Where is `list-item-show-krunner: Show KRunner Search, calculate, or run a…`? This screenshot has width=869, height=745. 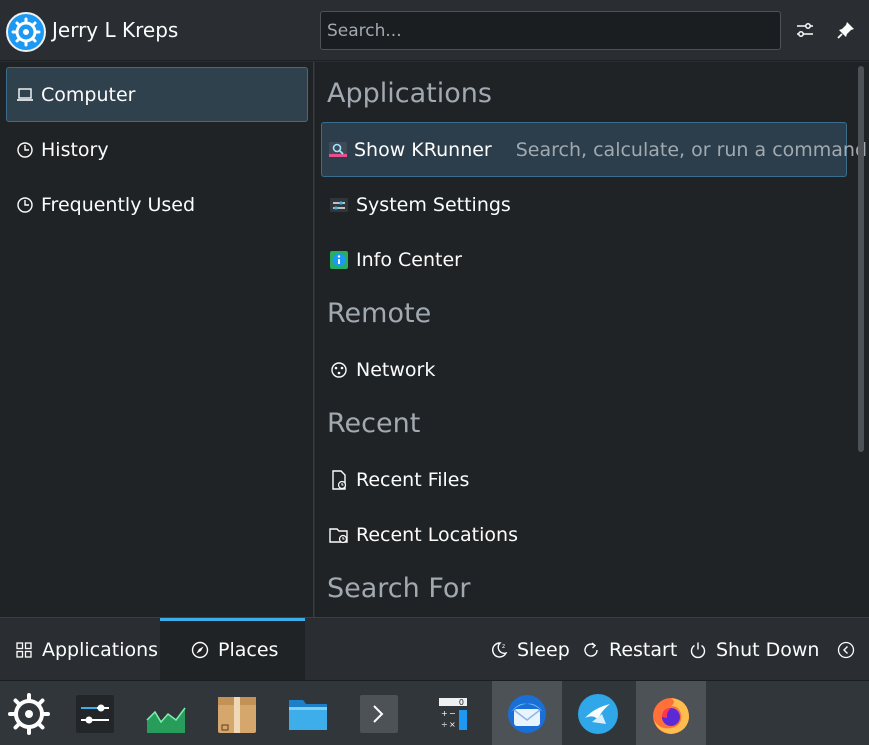
list-item-show-krunner: Show KRunner Search, calculate, or run a… is located at coordinates (594, 149).